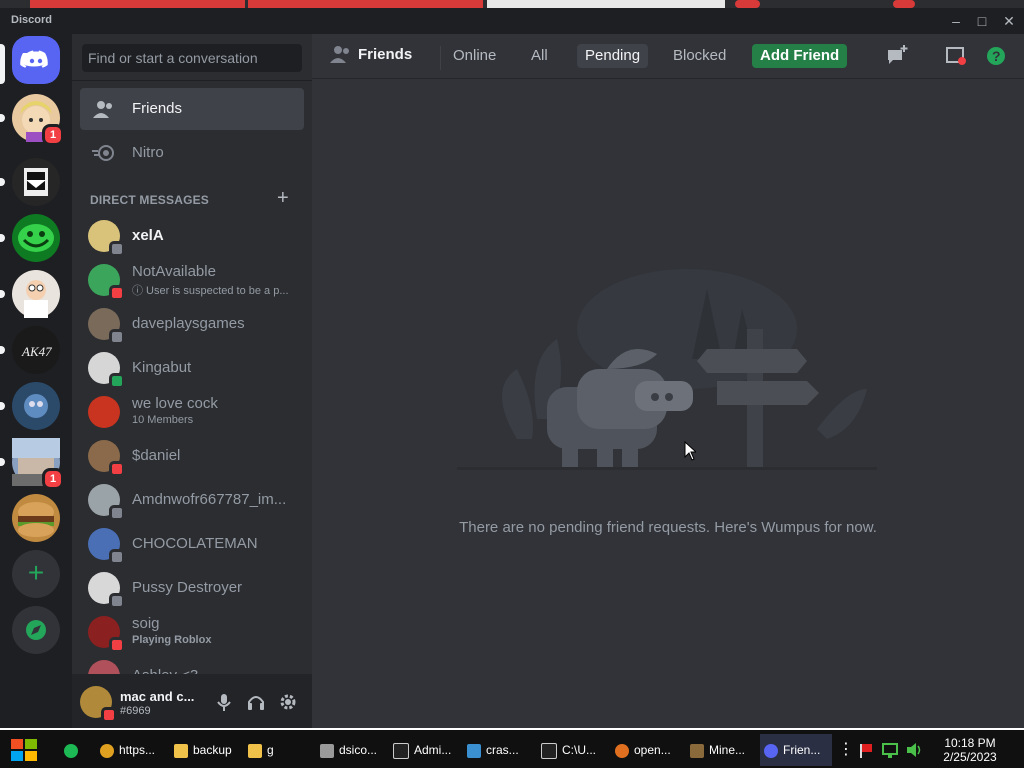  Describe the element at coordinates (212, 750) in the screenshot. I see `taskbar-label: backup` at that location.